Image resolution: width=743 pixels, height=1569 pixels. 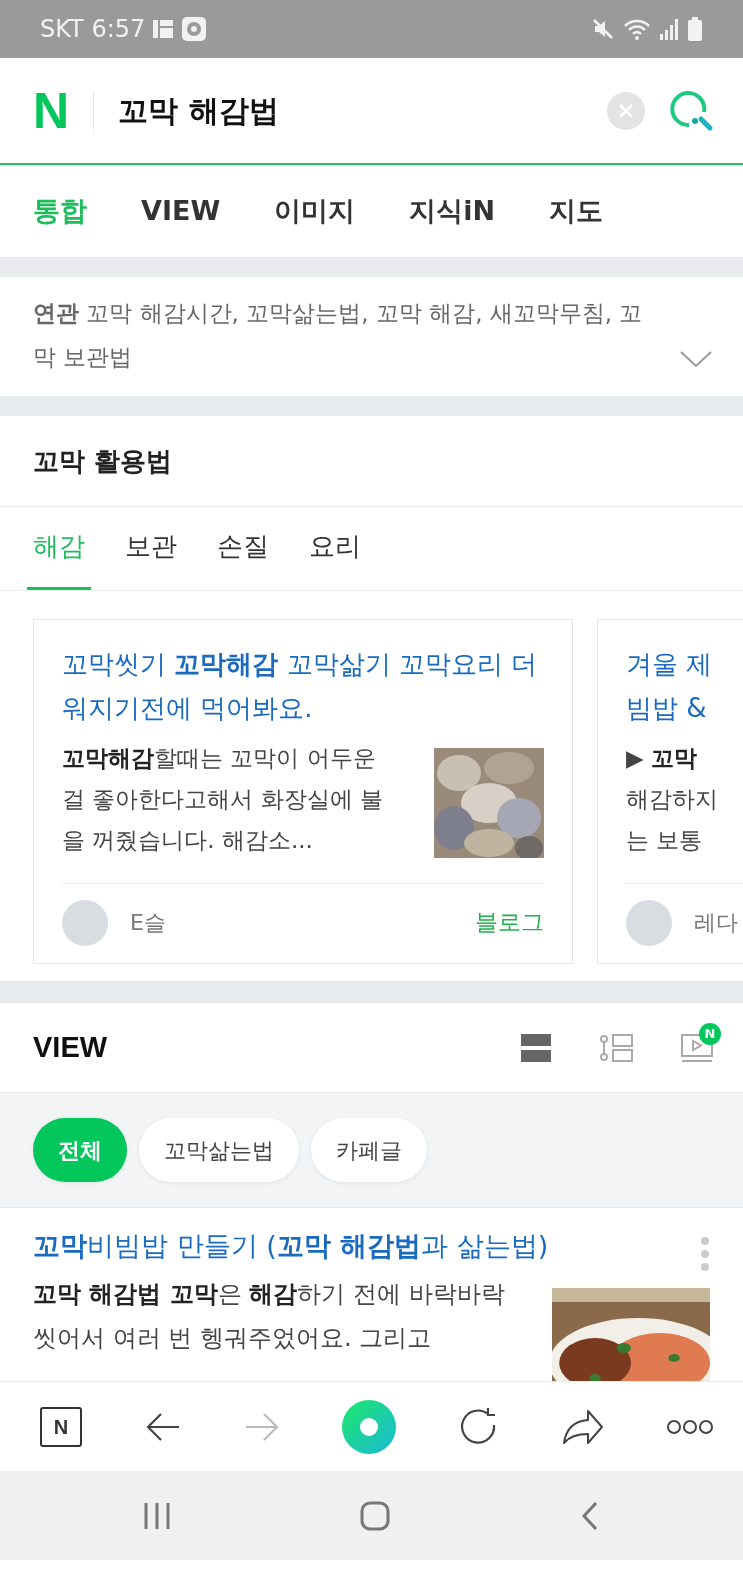 What do you see at coordinates (684, 664) in the screenshot?
I see `card-title-link: 겨울 제` at bounding box center [684, 664].